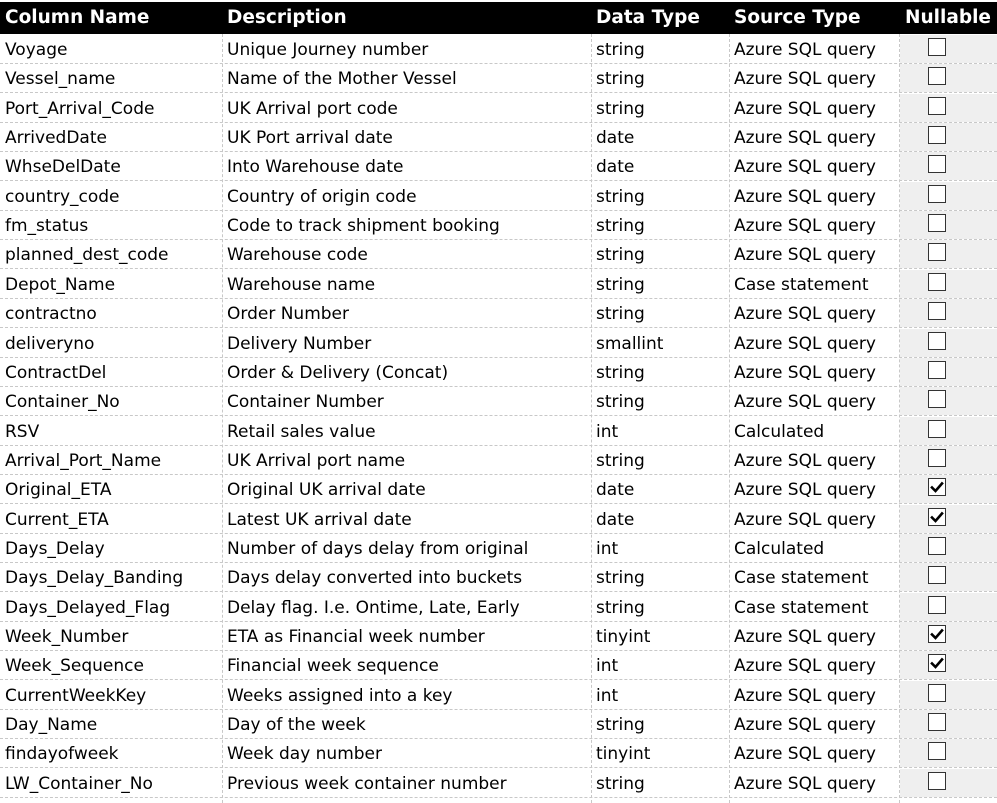 The width and height of the screenshot is (997, 803). I want to click on cell-description: Order & Delivery (Concat), so click(338, 372).